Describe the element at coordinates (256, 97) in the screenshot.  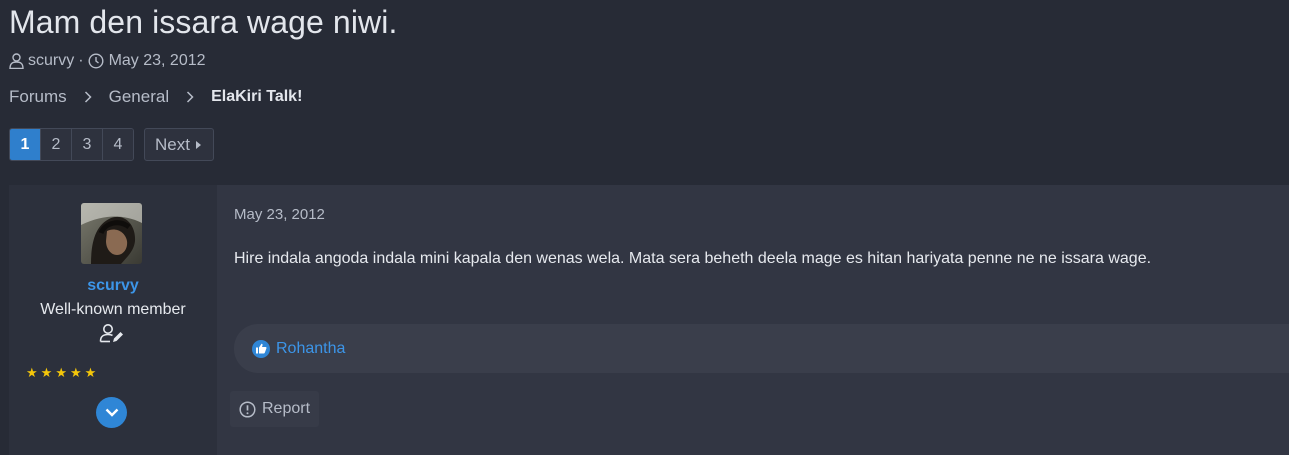
I see `breadcrumb-current: ElaKiri Talk!` at that location.